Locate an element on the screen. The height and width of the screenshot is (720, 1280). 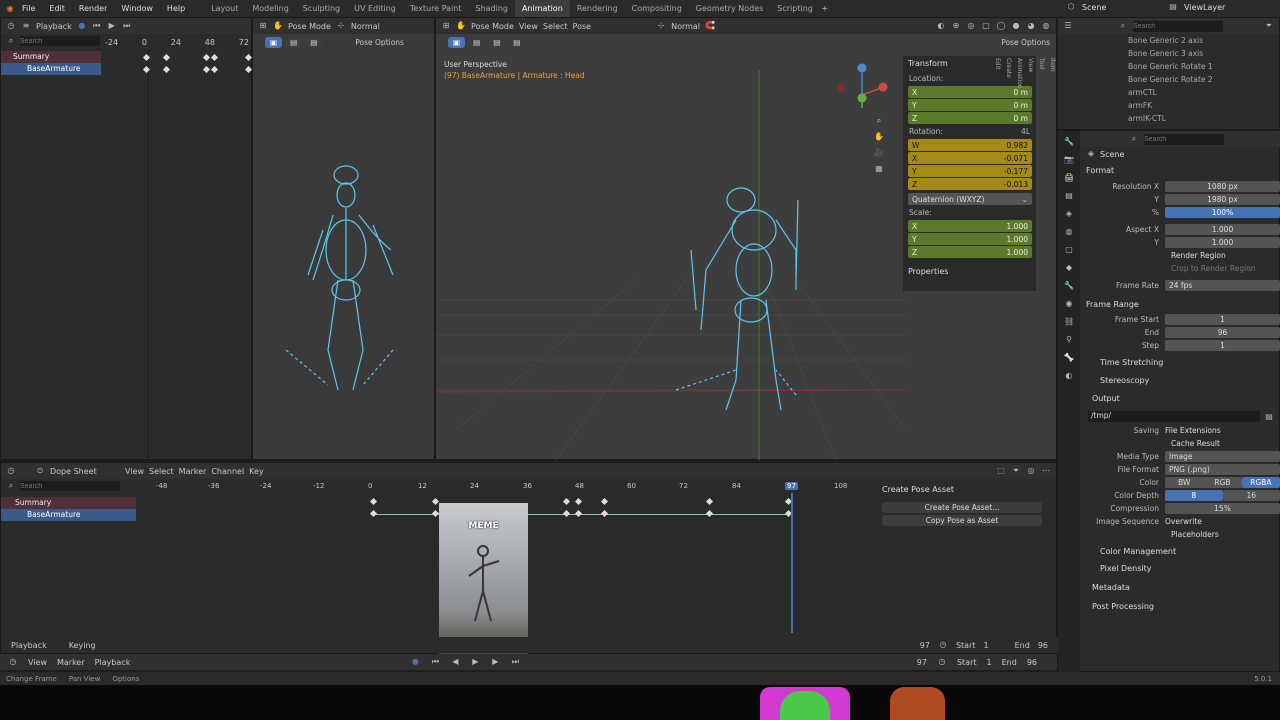
object-icon: ◆ is located at coordinates (1069, 268).